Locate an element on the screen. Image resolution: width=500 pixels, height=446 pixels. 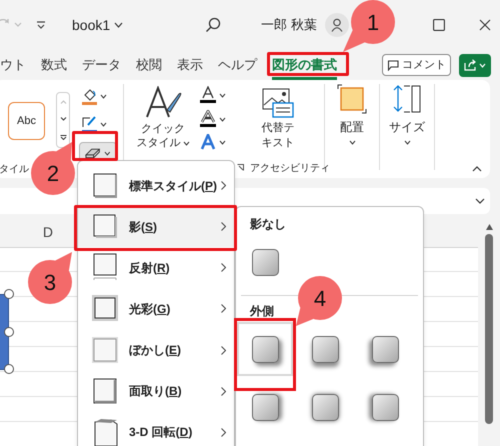
menu-item: 光彩(G) is located at coordinates (156, 309).